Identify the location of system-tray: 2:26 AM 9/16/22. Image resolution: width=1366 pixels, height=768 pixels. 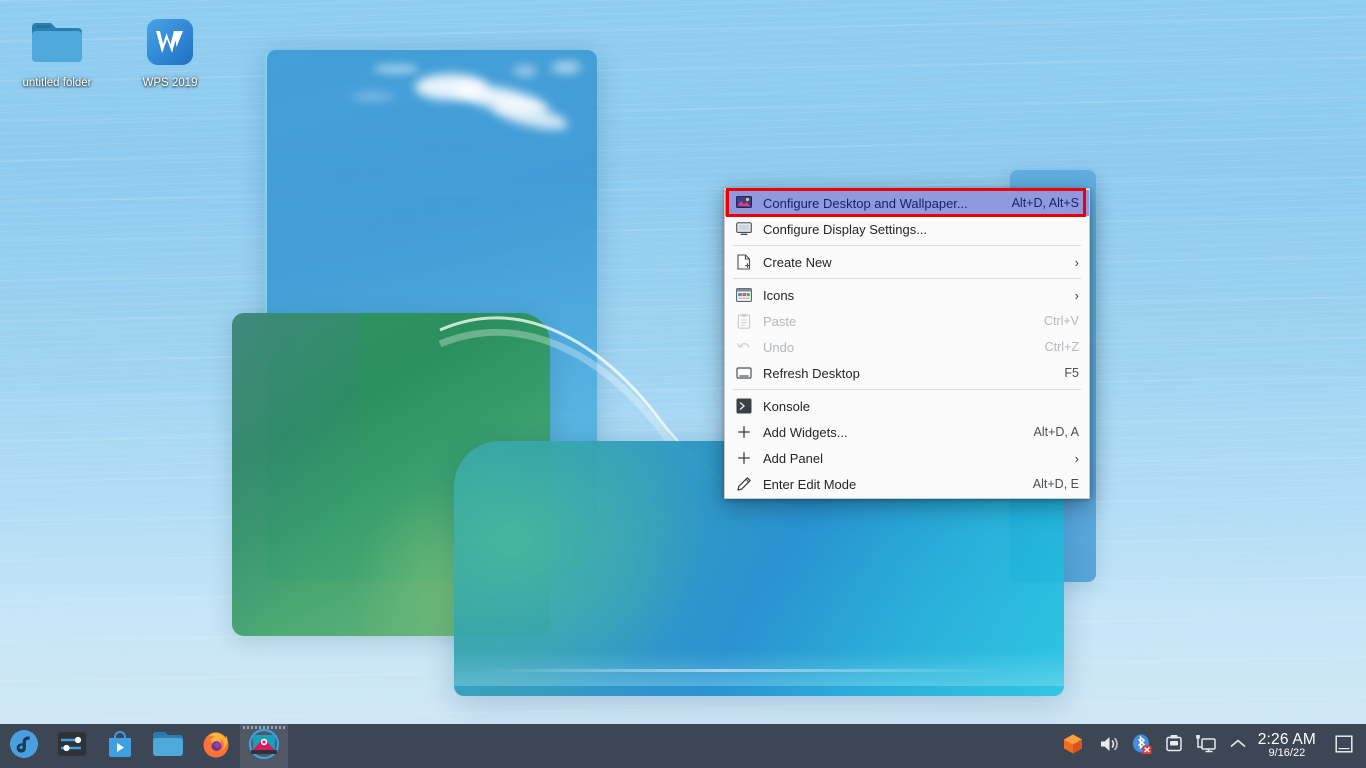
(1209, 746).